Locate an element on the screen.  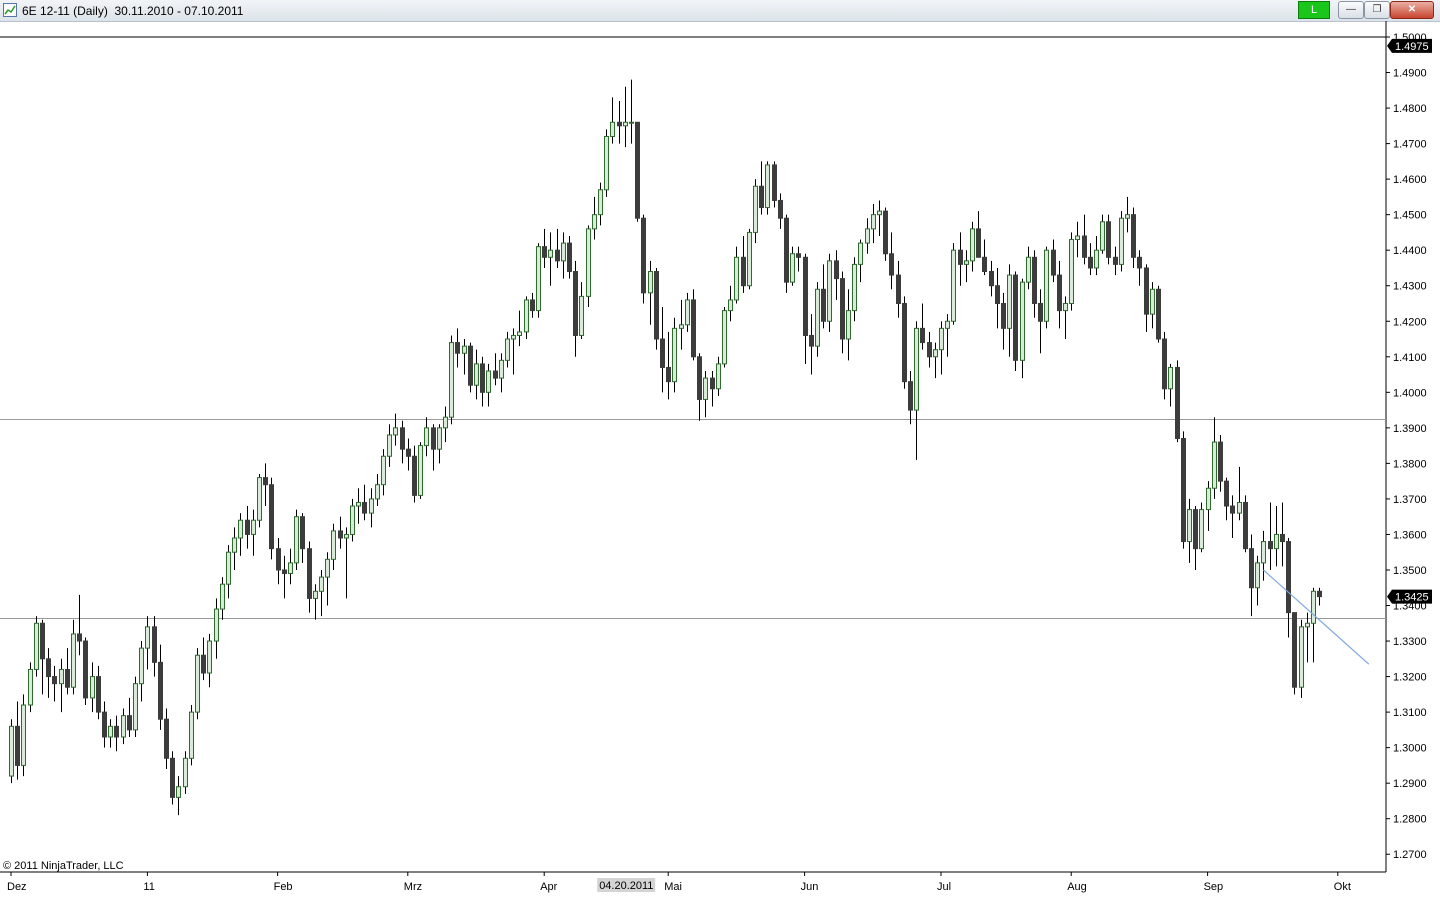
time-tick-label: Feb is located at coordinates (283, 887).